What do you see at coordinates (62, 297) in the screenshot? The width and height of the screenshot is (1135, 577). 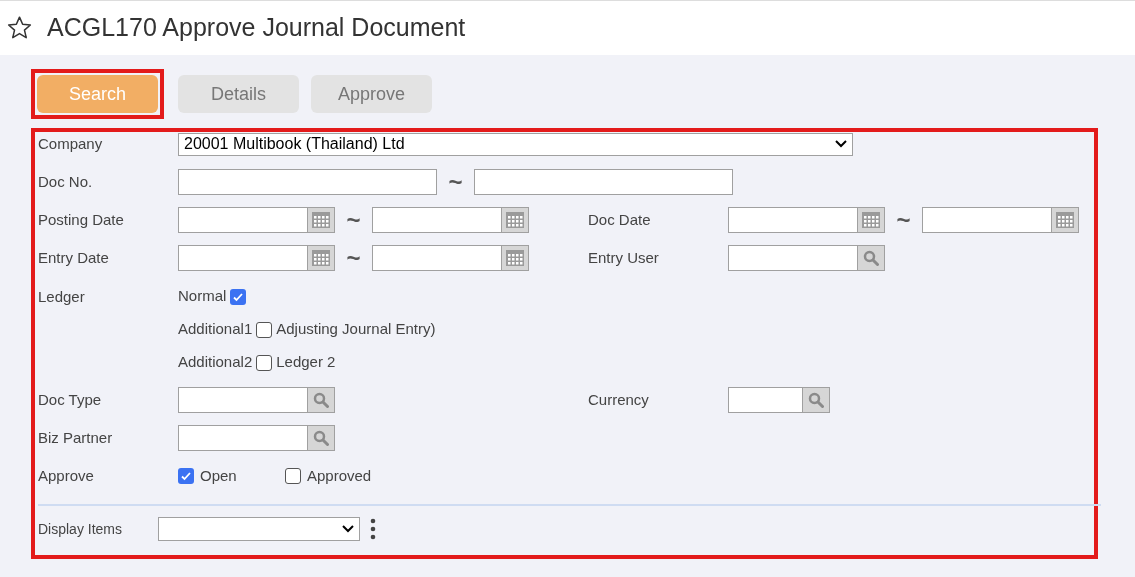 I see `field-label: Ledger` at bounding box center [62, 297].